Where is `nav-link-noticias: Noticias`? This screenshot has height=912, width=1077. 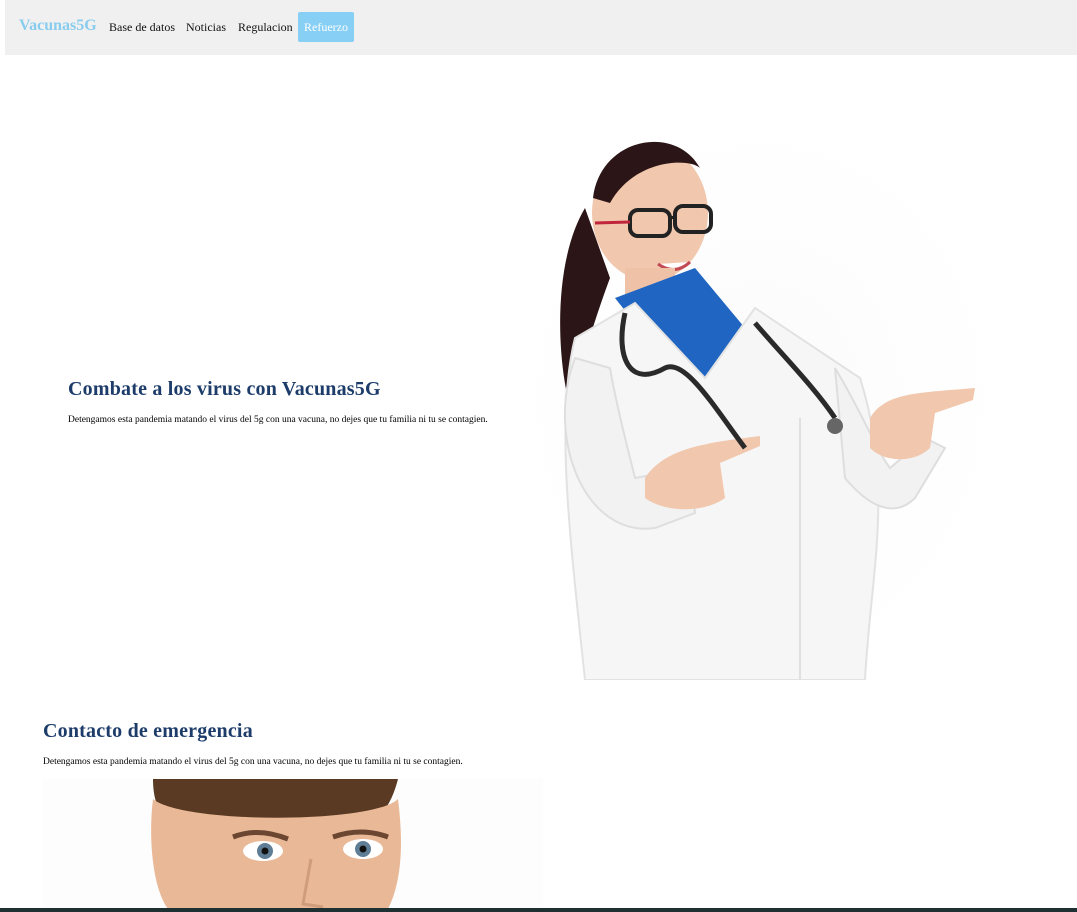 nav-link-noticias: Noticias is located at coordinates (206, 27).